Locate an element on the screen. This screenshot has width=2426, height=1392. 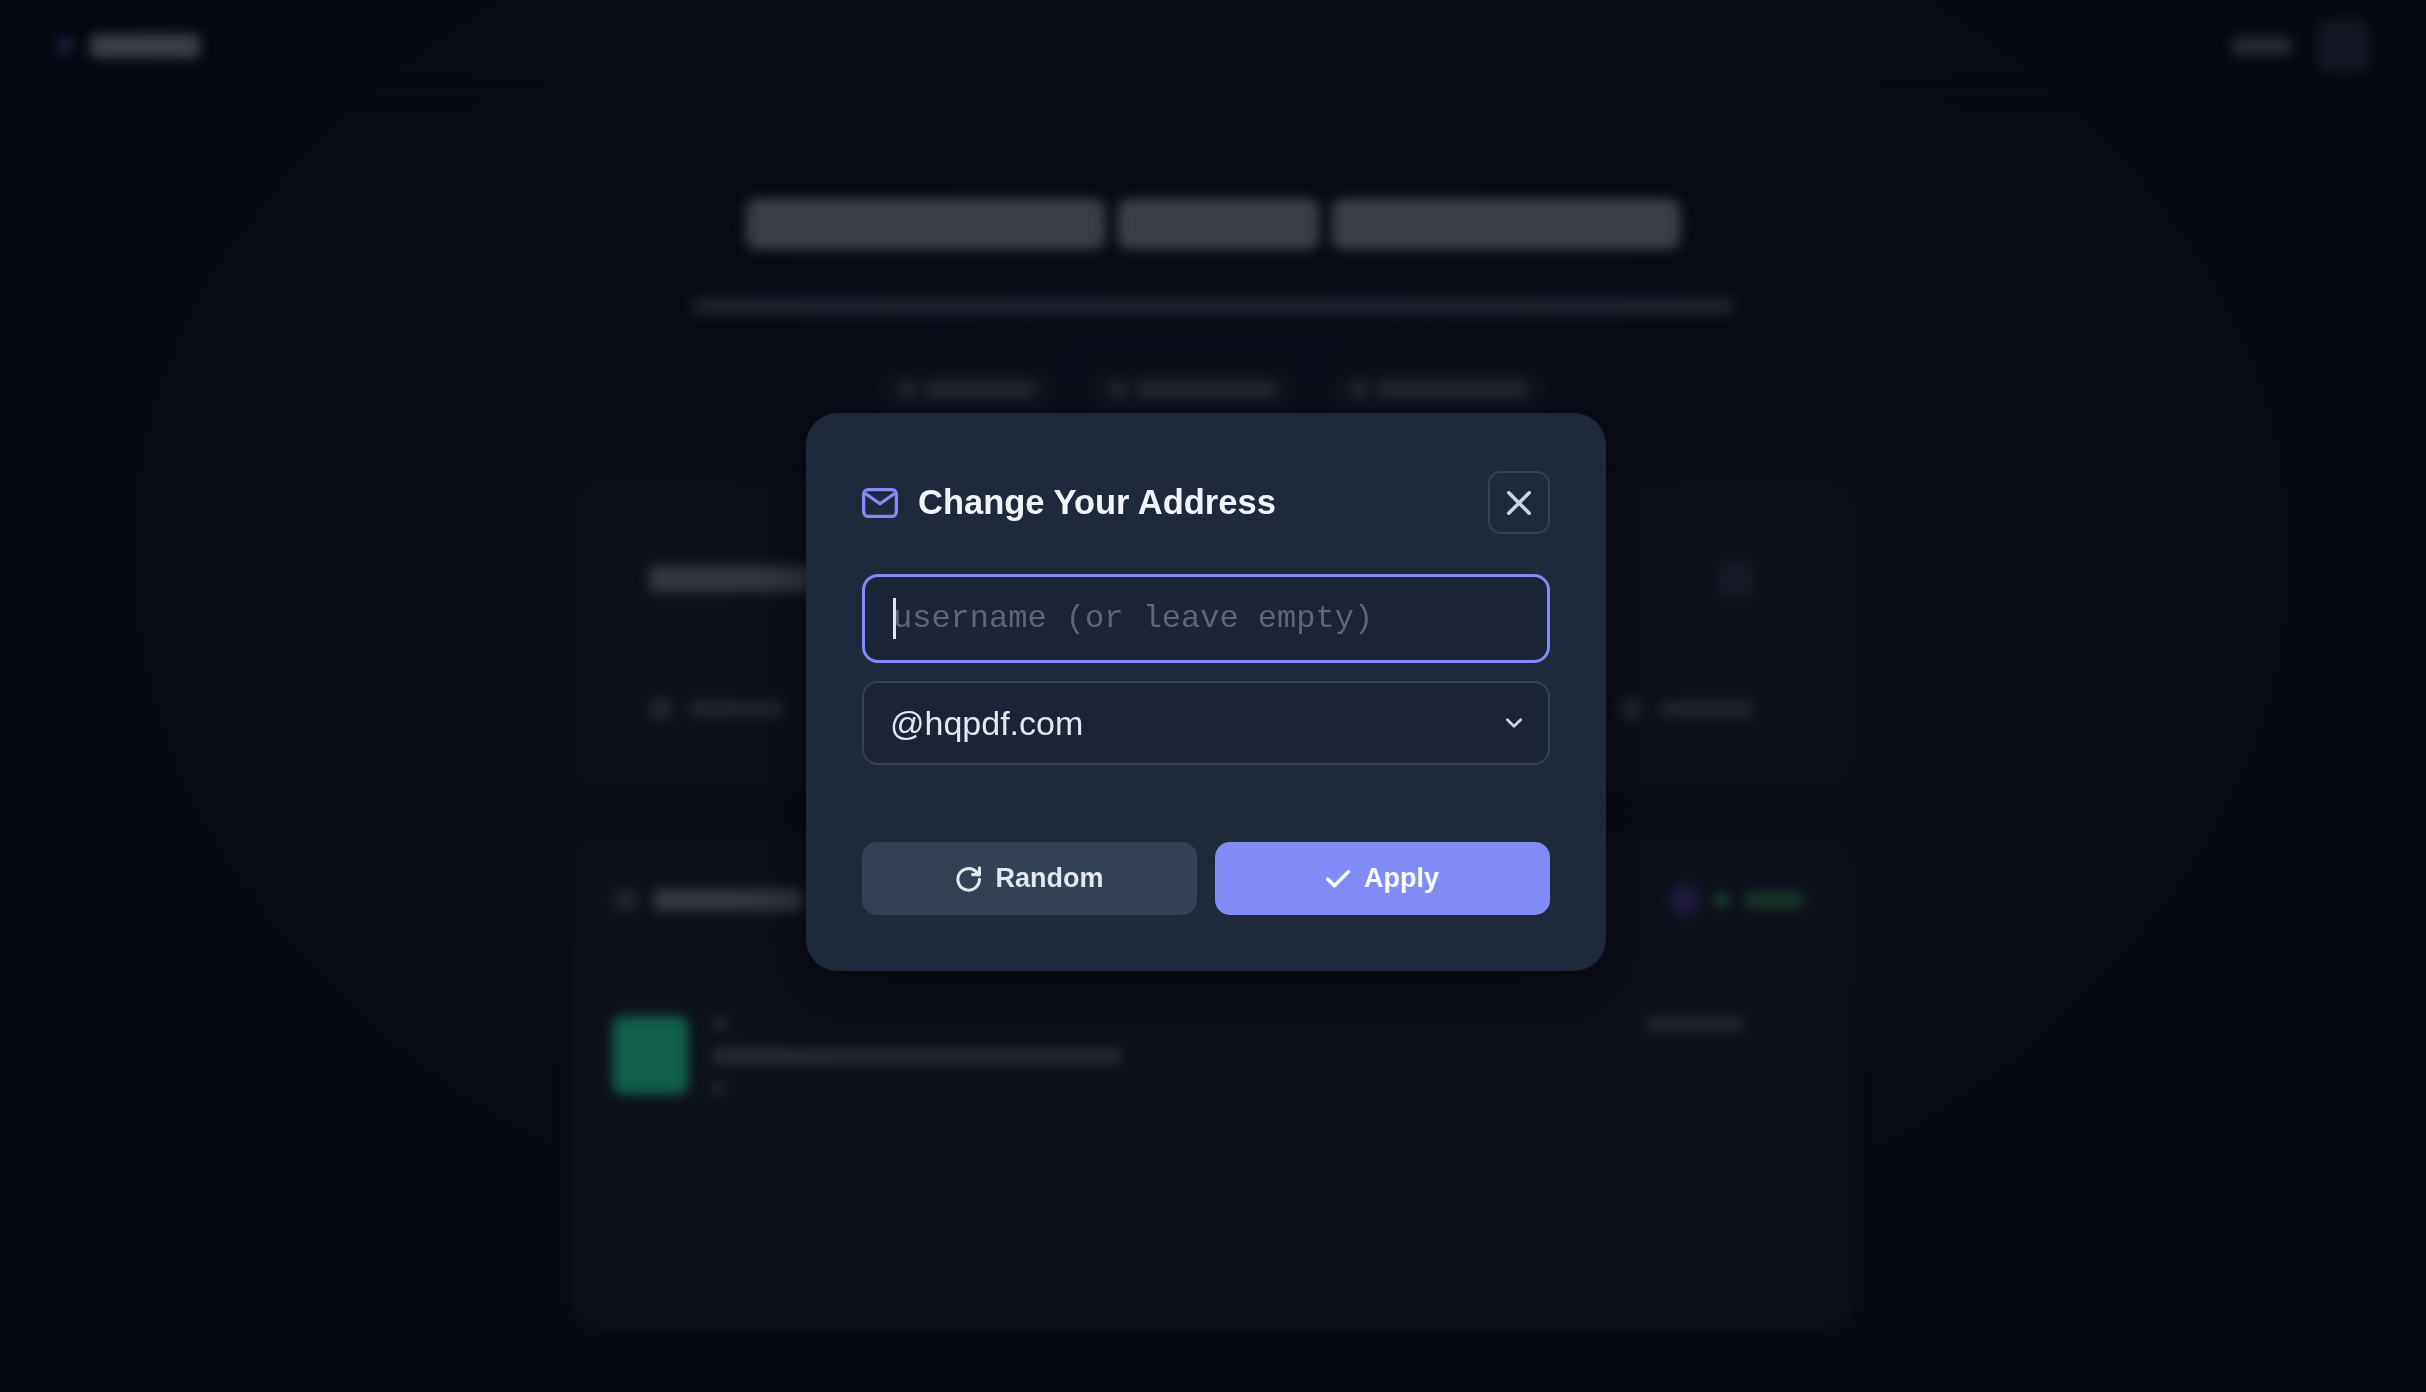
close-button is located at coordinates (1519, 502).